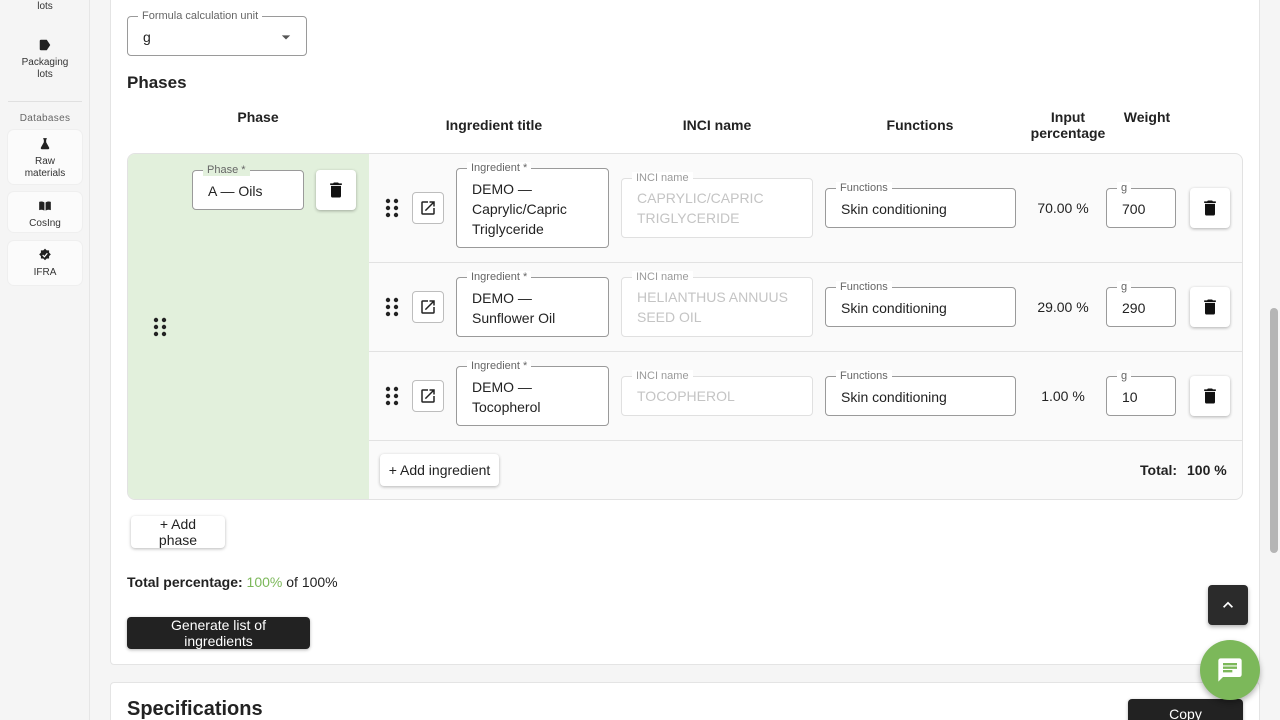  I want to click on input-percentage: 1.00 %, so click(1063, 396).